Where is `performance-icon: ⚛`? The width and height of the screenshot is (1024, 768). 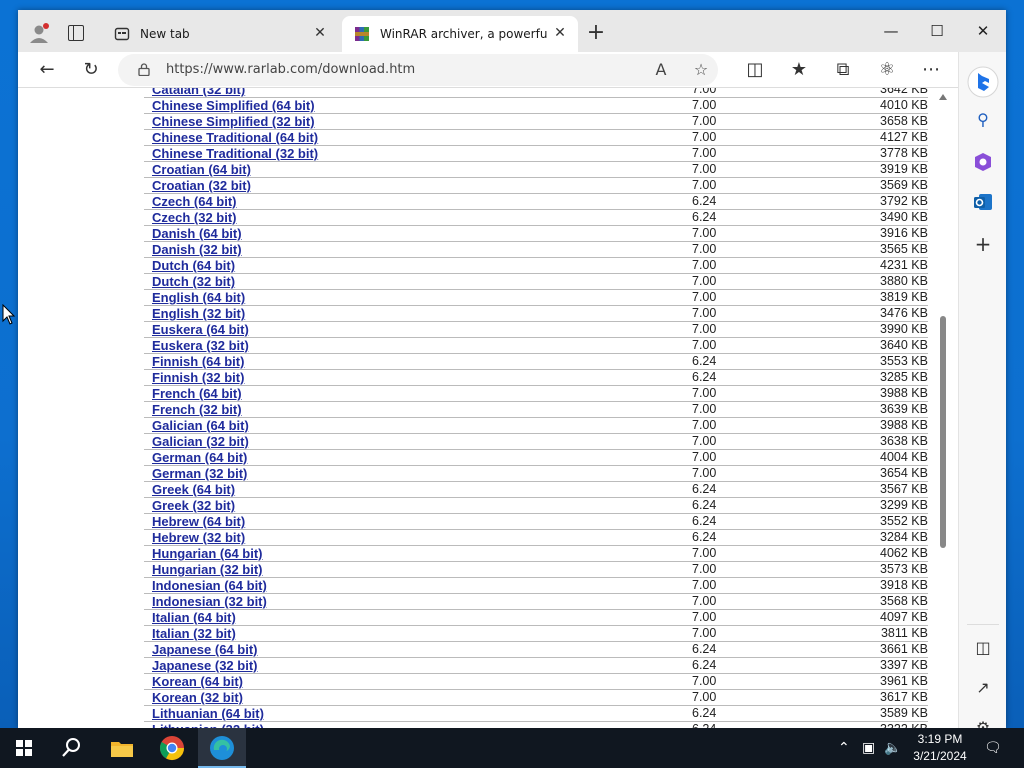 performance-icon: ⚛ is located at coordinates (887, 70).